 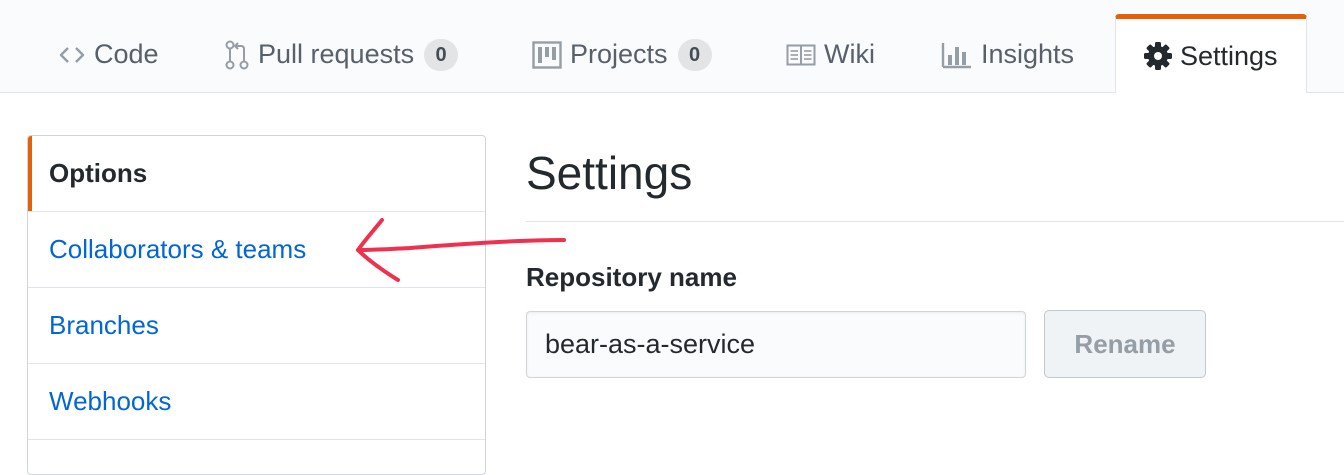 What do you see at coordinates (1028, 54) in the screenshot?
I see `tab-label: Insights` at bounding box center [1028, 54].